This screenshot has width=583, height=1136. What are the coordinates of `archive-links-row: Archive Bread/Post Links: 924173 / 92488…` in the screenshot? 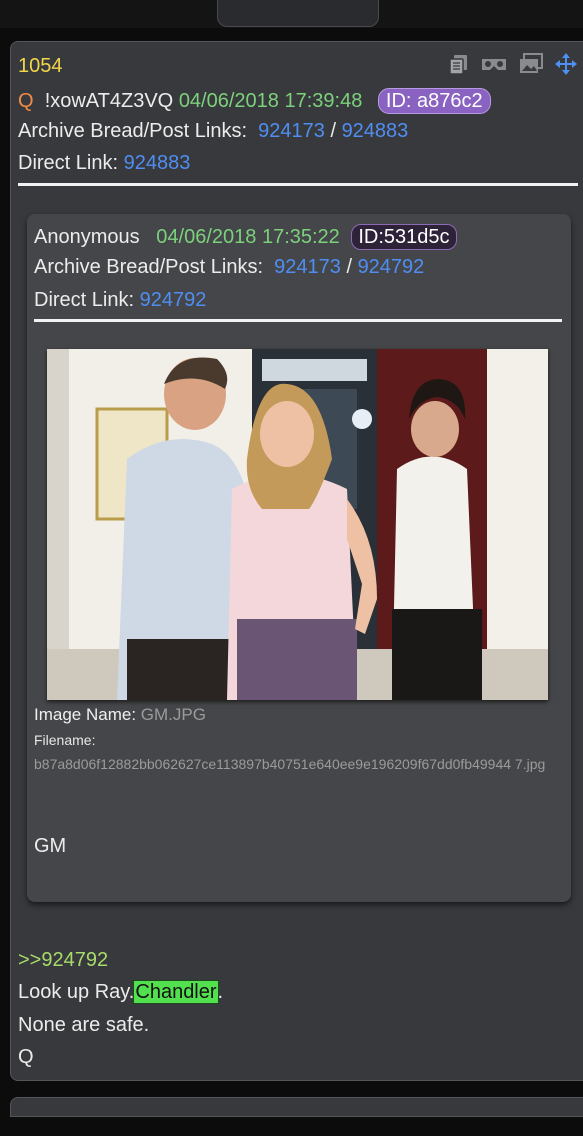 It's located at (213, 131).